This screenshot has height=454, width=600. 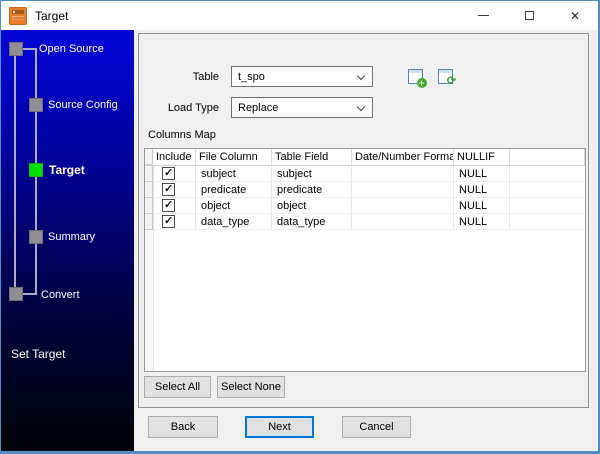 I want to click on select-all-button: Select All, so click(x=177, y=387).